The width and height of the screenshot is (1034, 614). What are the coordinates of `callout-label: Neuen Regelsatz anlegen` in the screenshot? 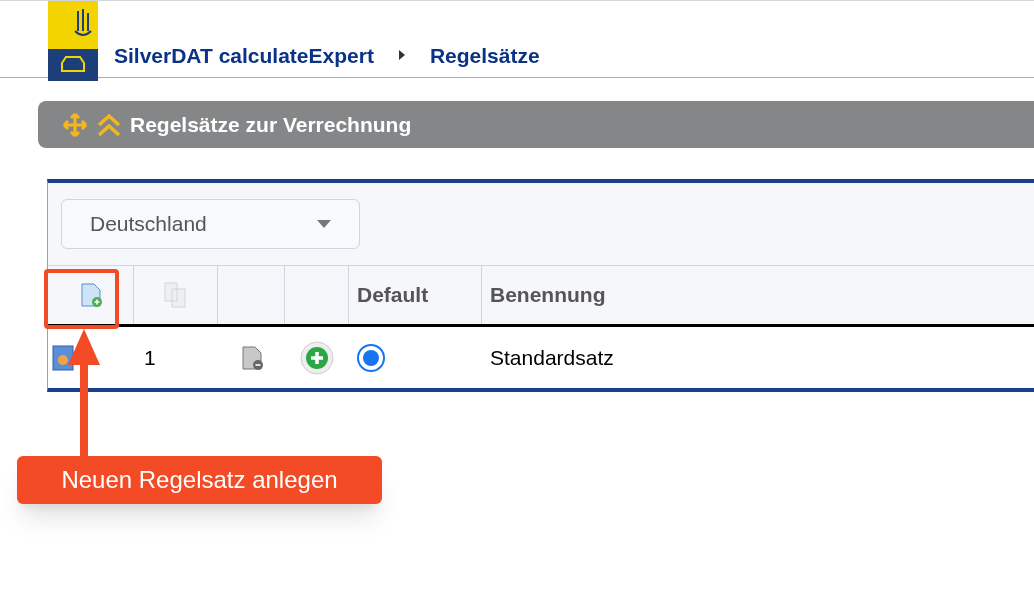 It's located at (199, 480).